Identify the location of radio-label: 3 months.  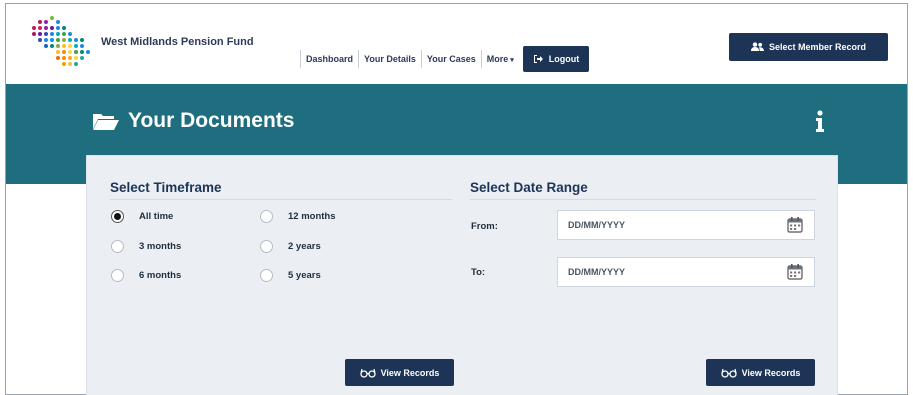
(160, 246).